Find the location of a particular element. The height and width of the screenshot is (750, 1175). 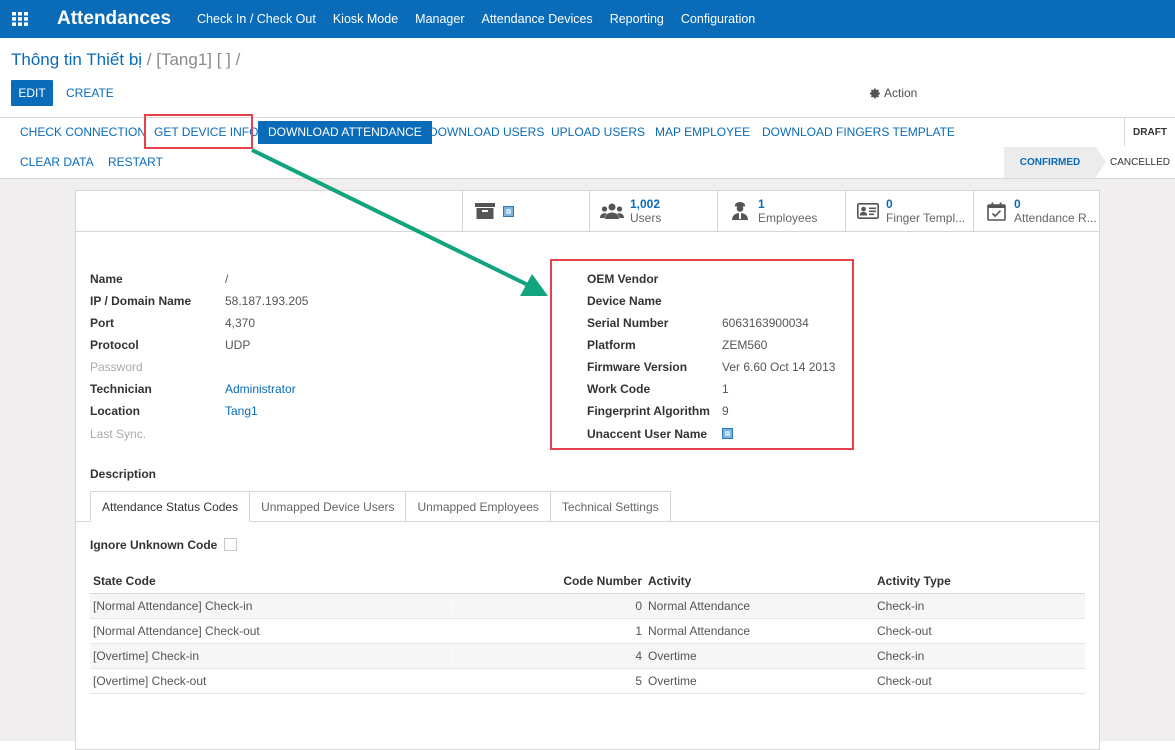

employees-label: Employees is located at coordinates (788, 218).